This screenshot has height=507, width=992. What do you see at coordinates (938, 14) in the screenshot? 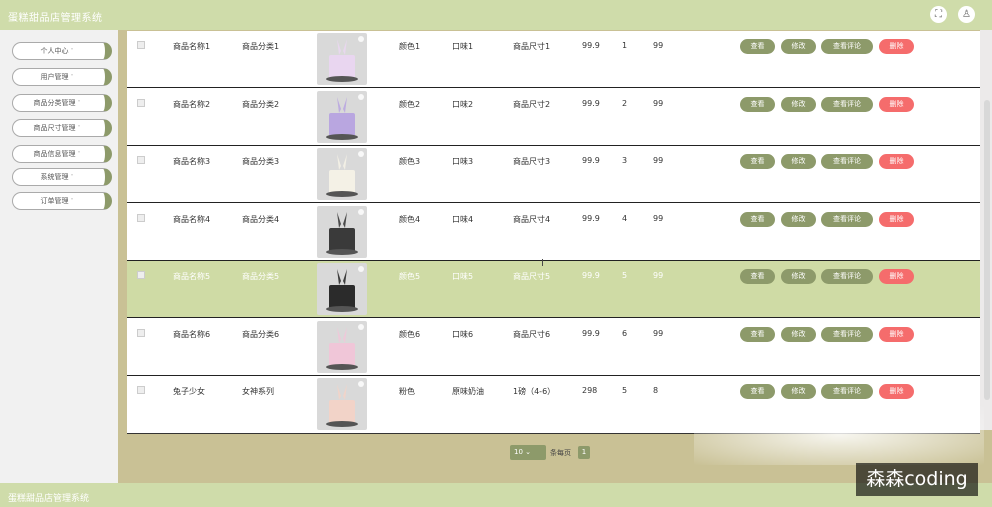
I see `fullscreen-icon: ⛶` at bounding box center [938, 14].